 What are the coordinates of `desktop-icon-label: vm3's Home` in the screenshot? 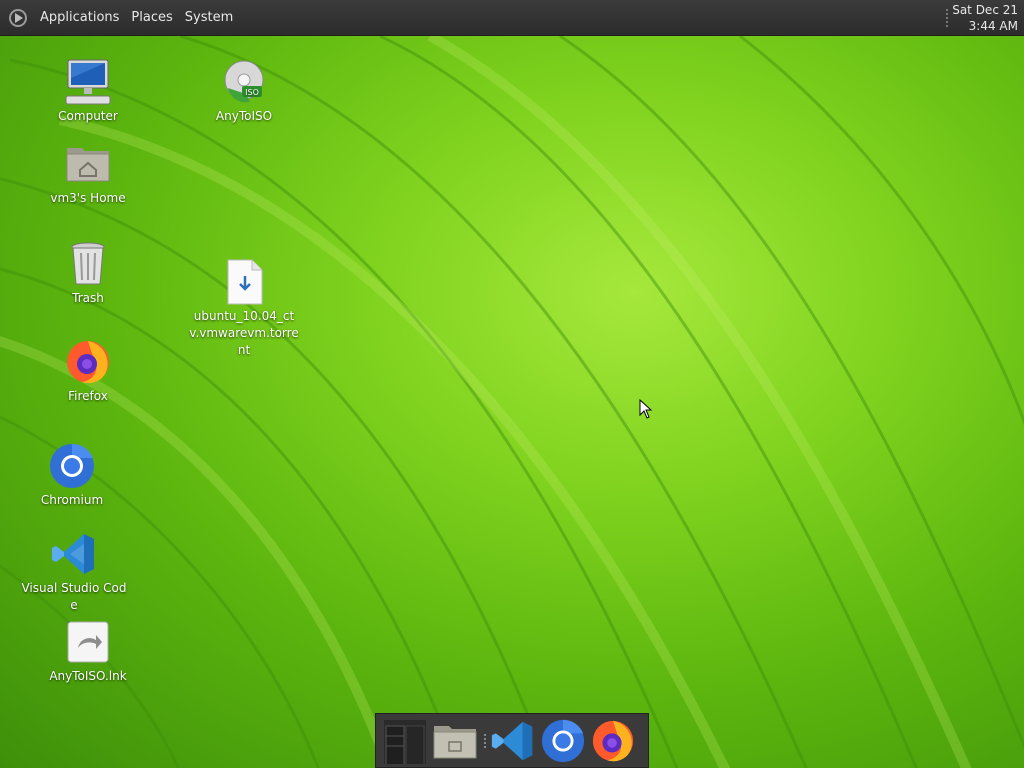 It's located at (88, 198).